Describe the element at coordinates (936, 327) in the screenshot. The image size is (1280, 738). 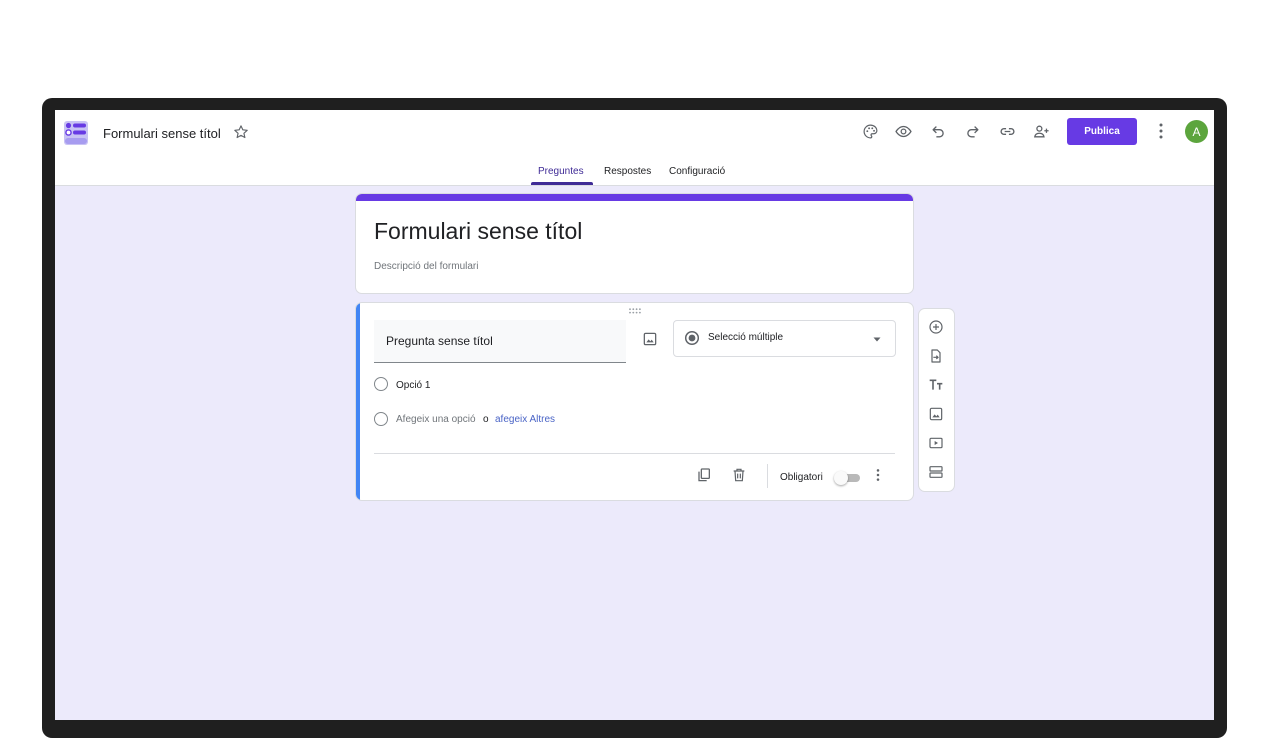
I see `add-question-icon` at that location.